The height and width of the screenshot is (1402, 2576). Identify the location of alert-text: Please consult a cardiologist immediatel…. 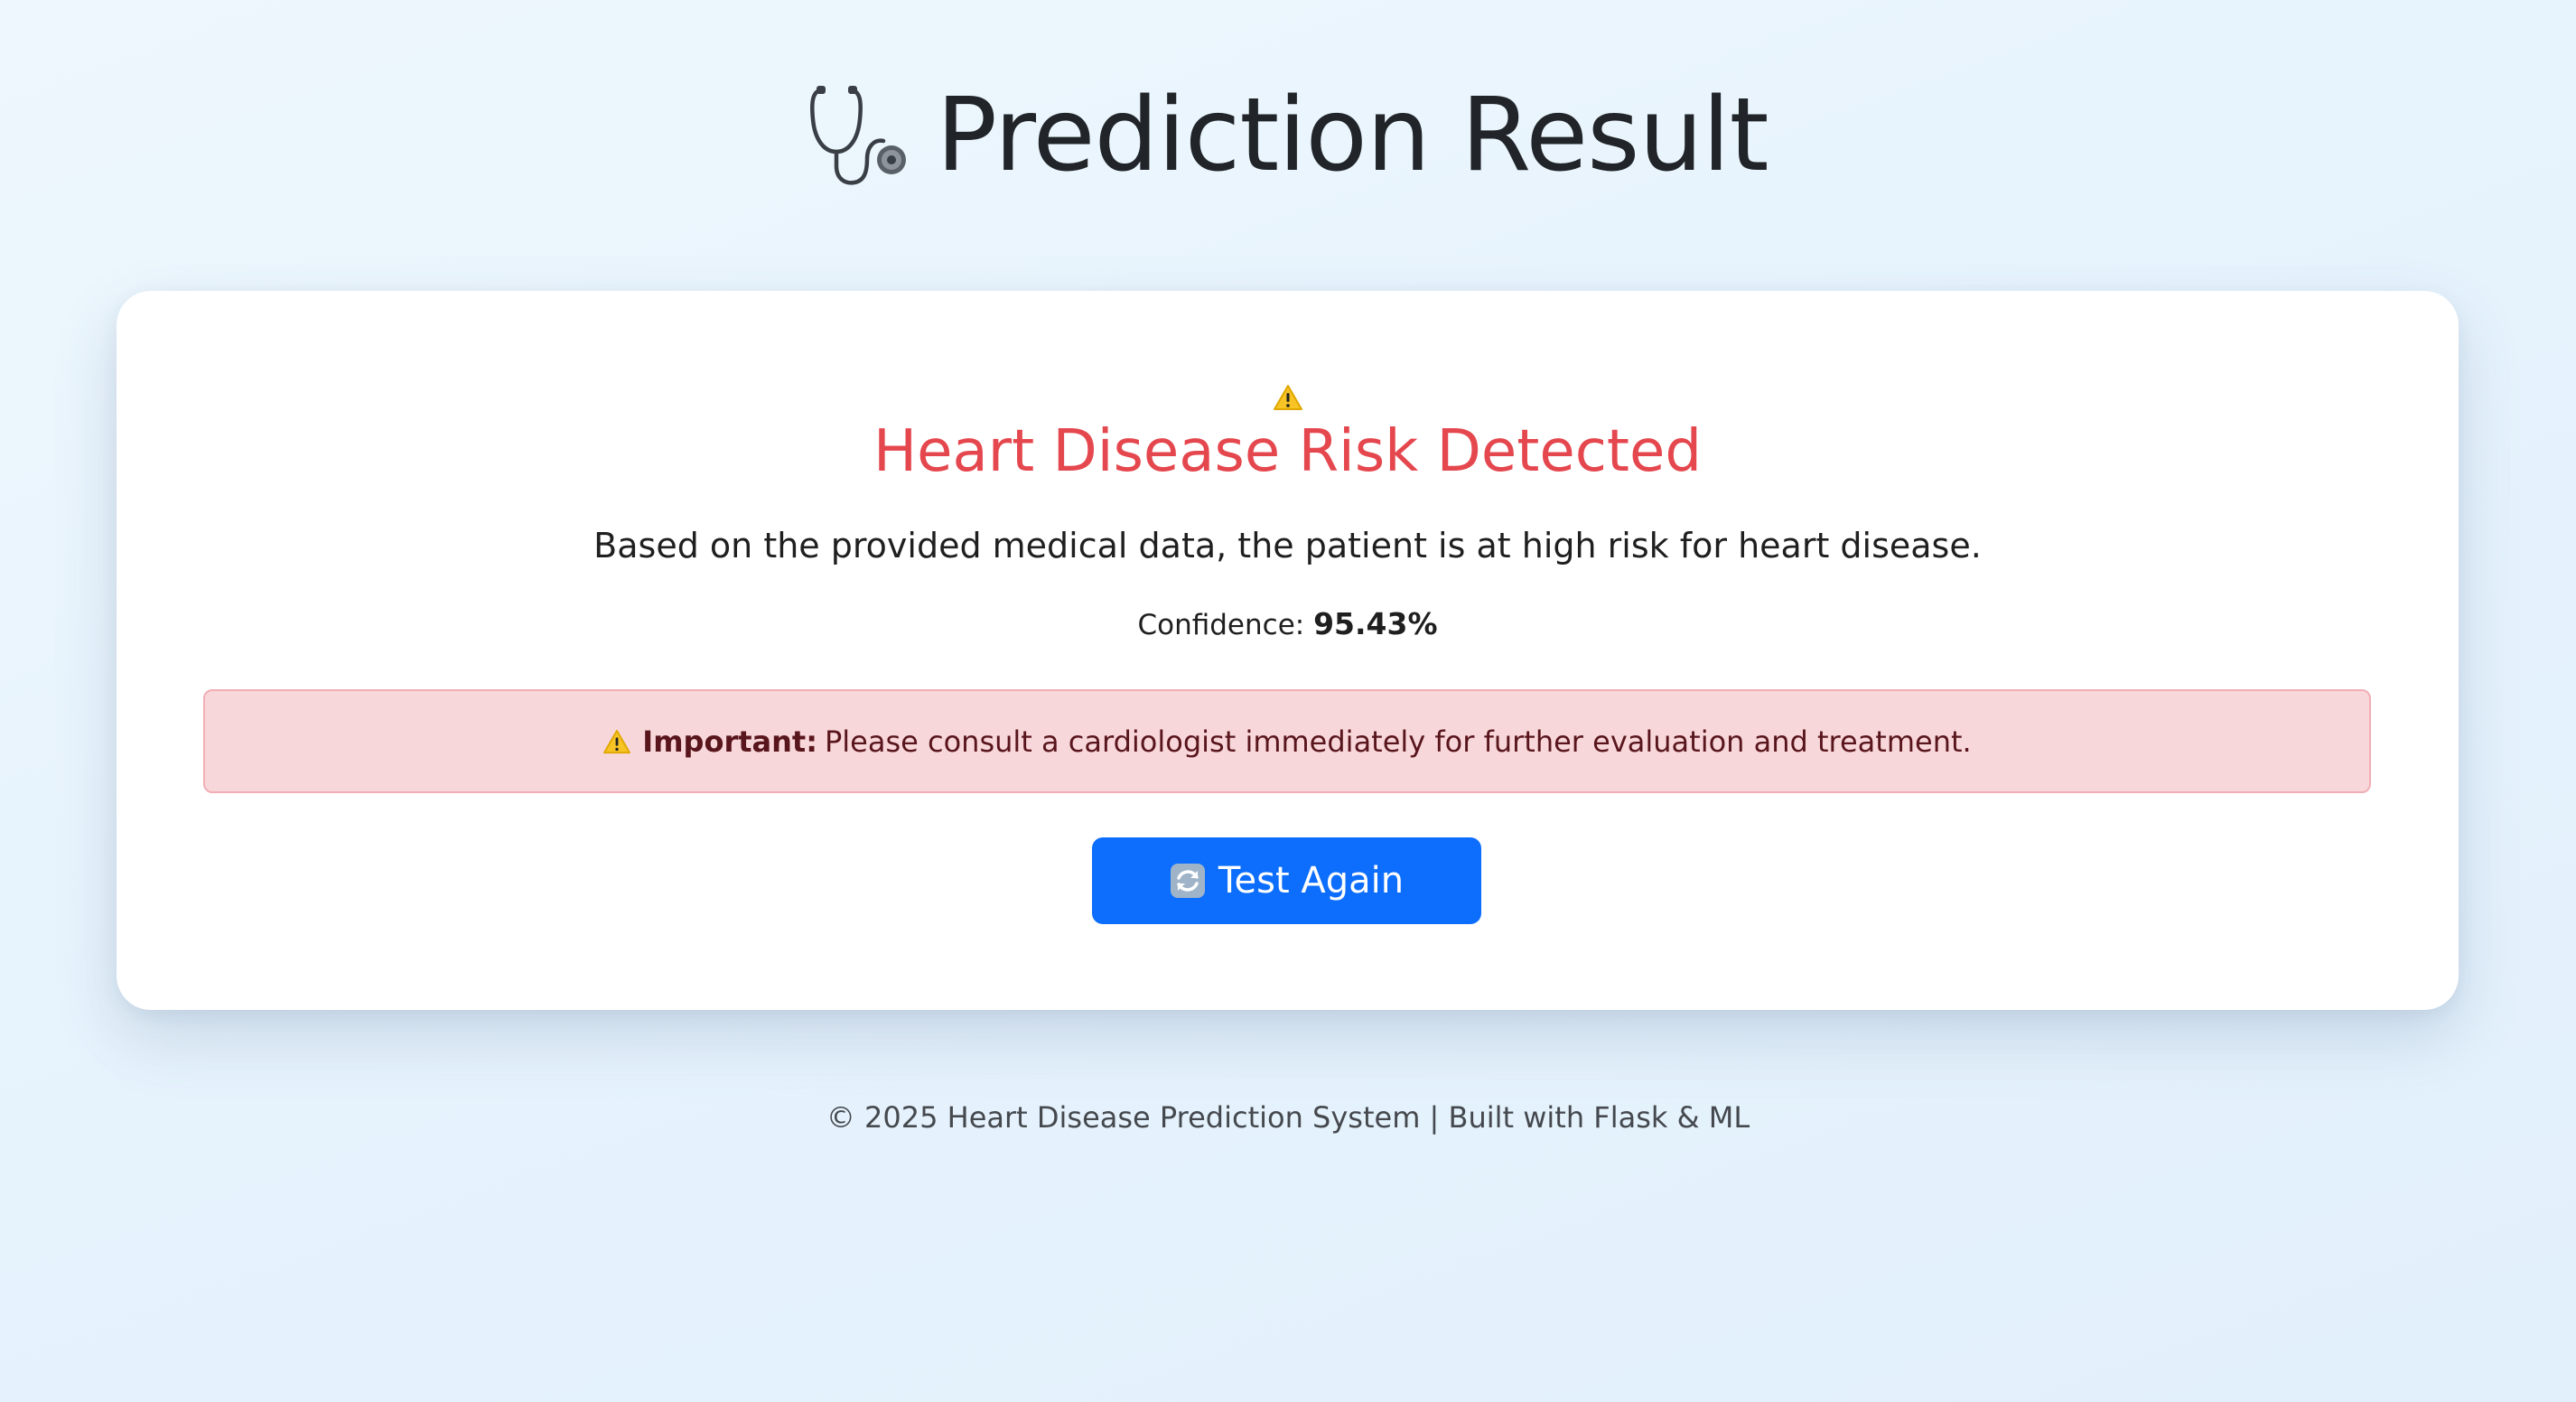
(1398, 741).